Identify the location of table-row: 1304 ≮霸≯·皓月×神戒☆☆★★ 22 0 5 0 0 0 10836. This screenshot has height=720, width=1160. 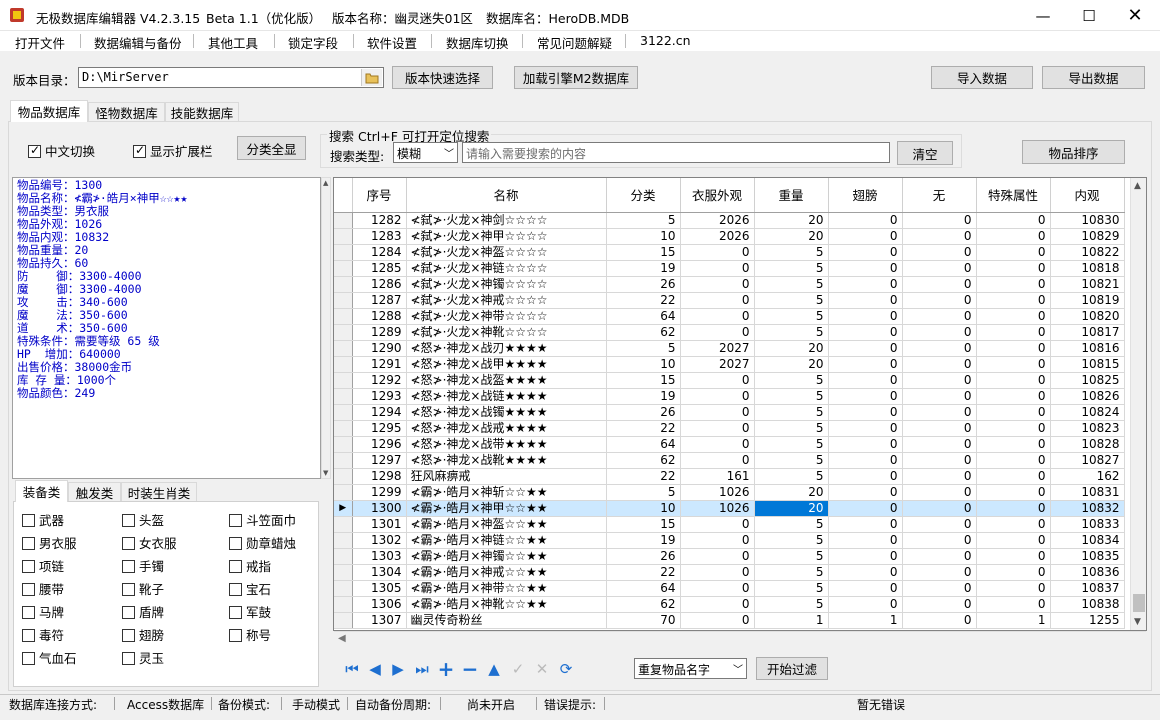
(729, 572).